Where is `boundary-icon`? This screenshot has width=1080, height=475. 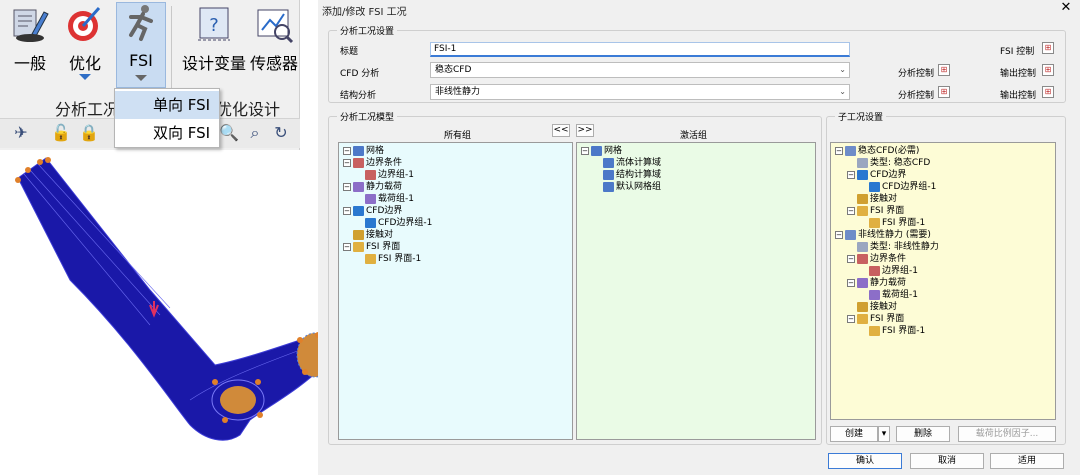
boundary-icon is located at coordinates (358, 162).